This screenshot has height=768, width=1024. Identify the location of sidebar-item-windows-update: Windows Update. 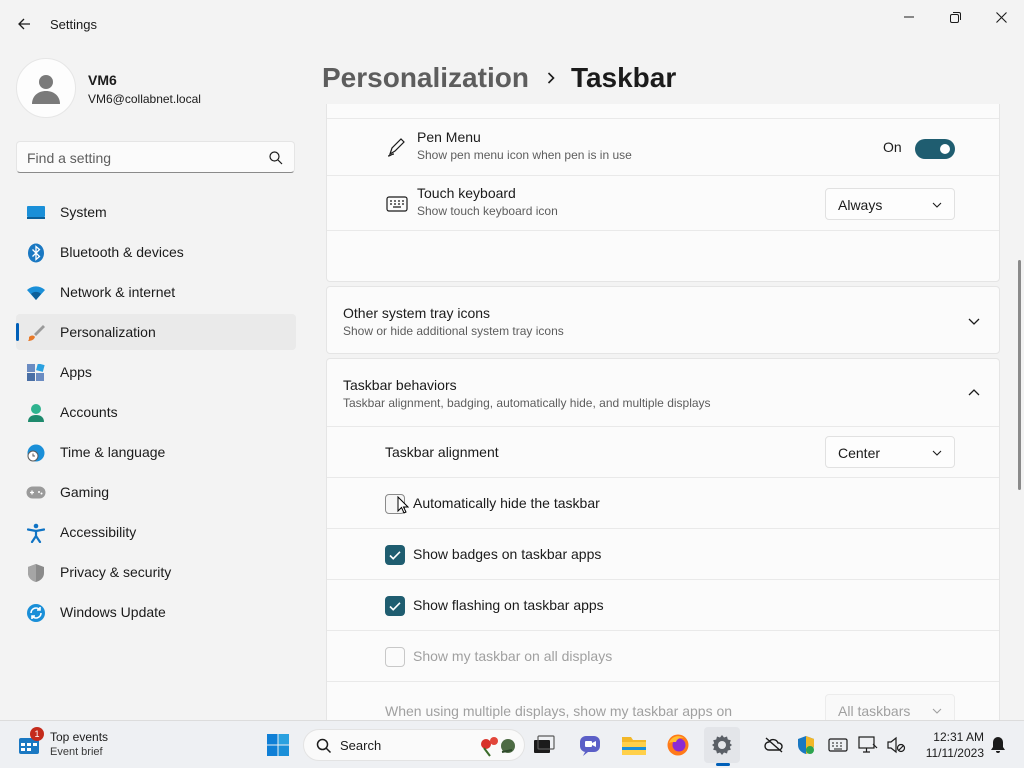
(156, 612).